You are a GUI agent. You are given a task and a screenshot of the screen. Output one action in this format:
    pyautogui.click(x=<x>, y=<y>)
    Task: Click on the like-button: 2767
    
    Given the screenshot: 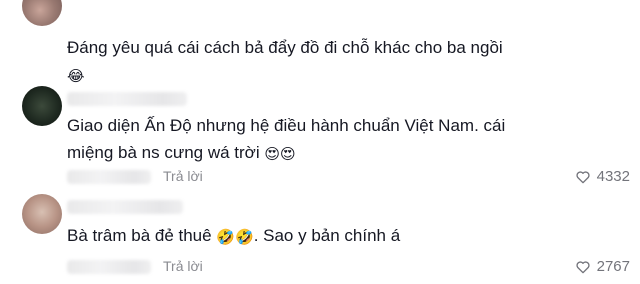 What is the action you would take?
    pyautogui.click(x=602, y=266)
    